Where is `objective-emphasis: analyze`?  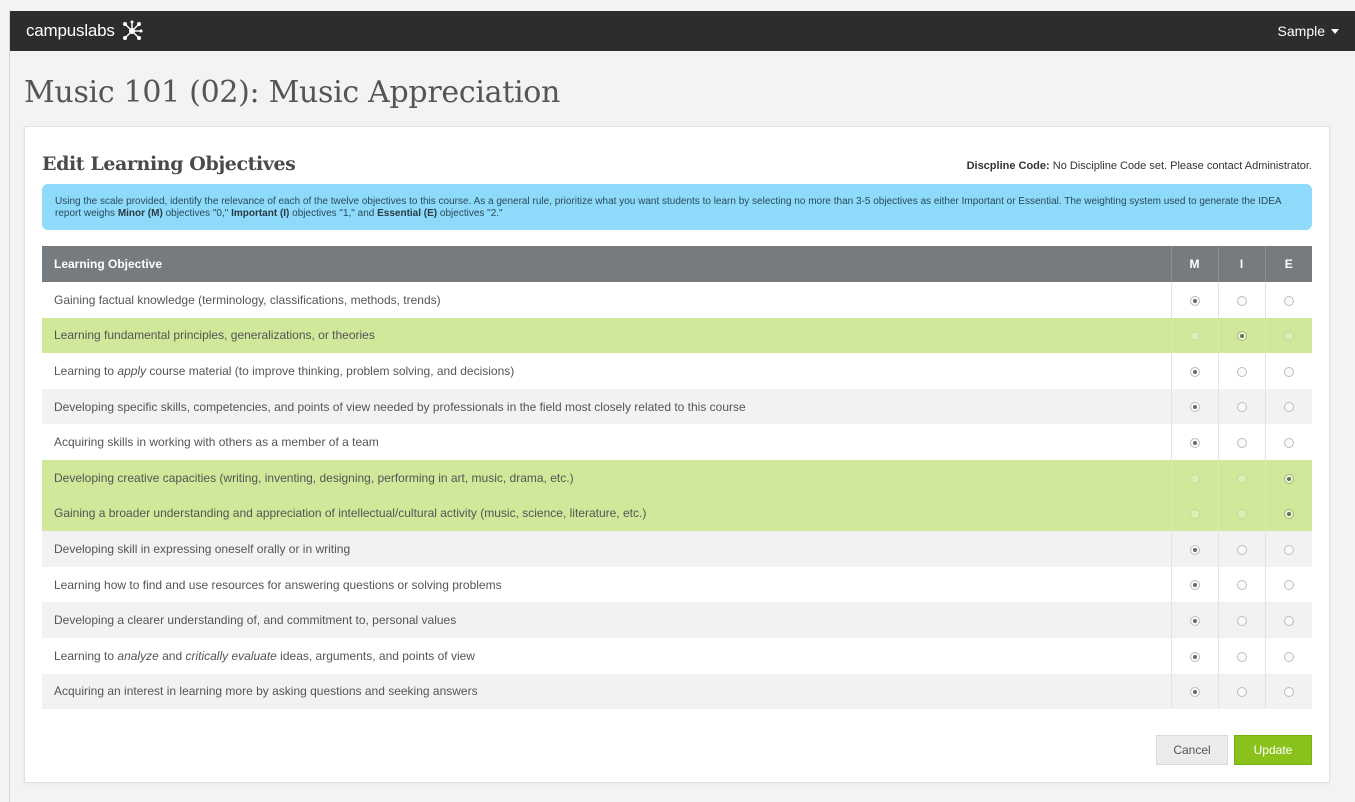 objective-emphasis: analyze is located at coordinates (138, 655).